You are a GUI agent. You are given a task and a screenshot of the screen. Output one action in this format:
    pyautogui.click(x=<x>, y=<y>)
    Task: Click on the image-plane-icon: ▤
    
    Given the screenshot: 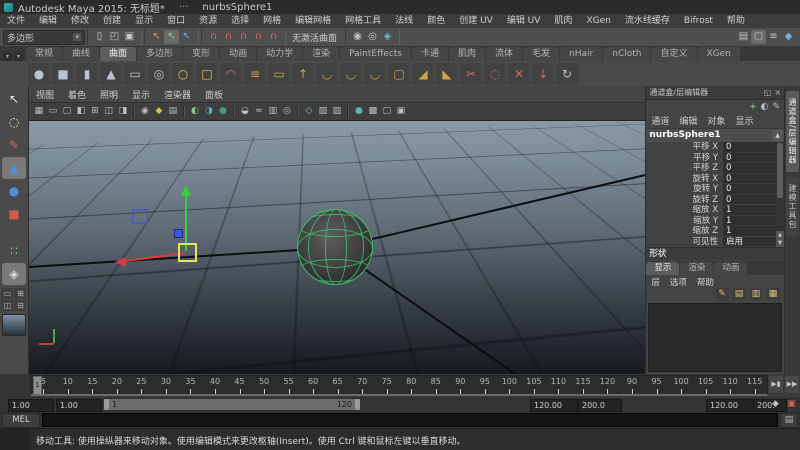 What is the action you would take?
    pyautogui.click(x=173, y=111)
    